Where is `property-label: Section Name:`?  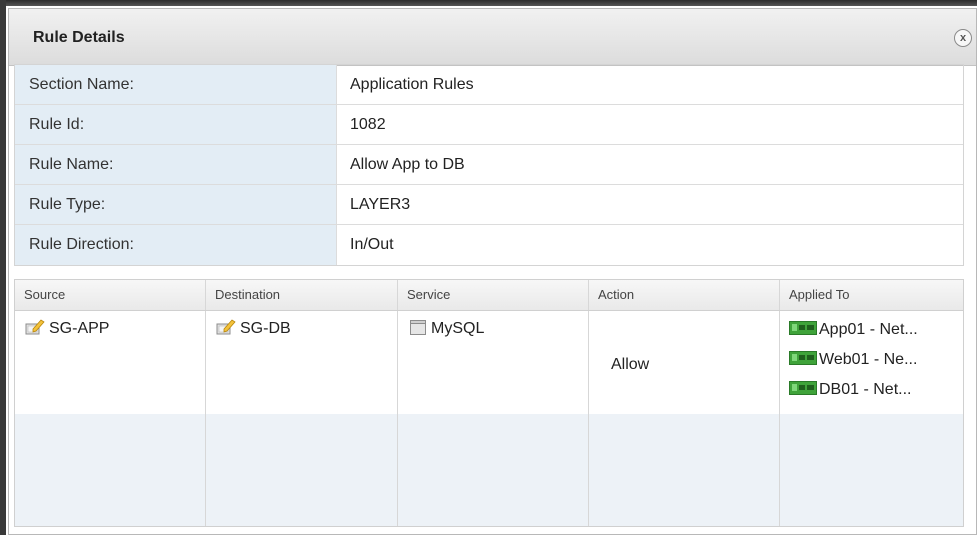 property-label: Section Name: is located at coordinates (176, 84).